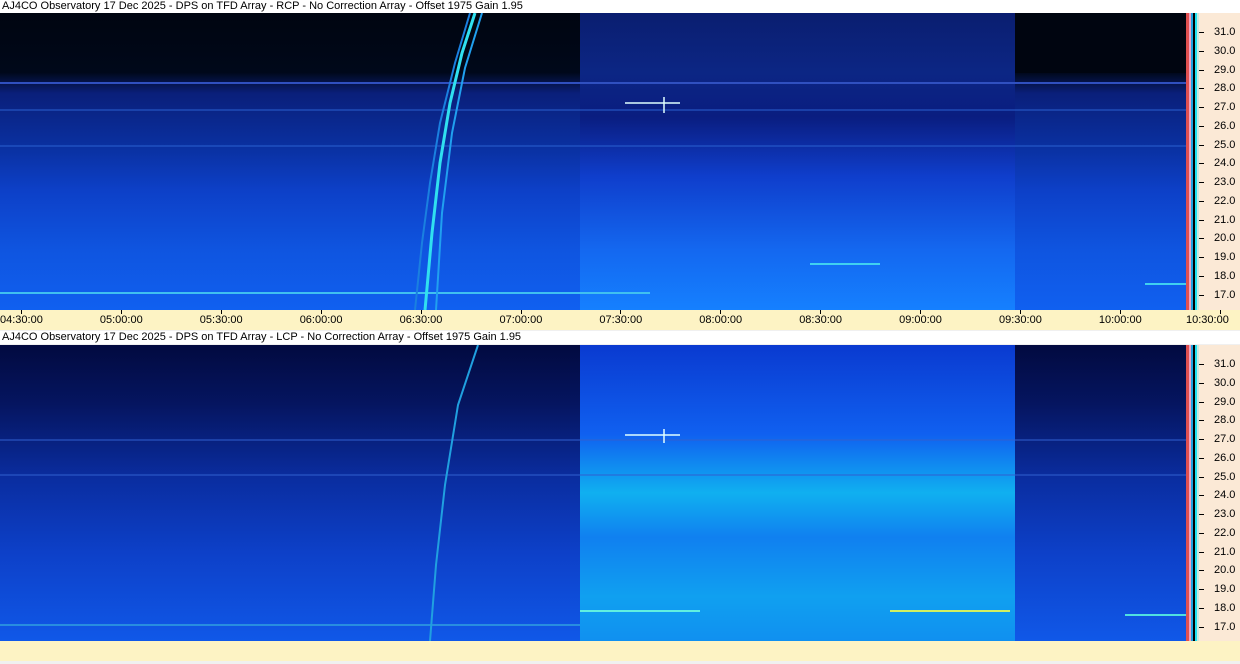  What do you see at coordinates (121, 320) in the screenshot?
I see `time-tick-label: 05:00:00` at bounding box center [121, 320].